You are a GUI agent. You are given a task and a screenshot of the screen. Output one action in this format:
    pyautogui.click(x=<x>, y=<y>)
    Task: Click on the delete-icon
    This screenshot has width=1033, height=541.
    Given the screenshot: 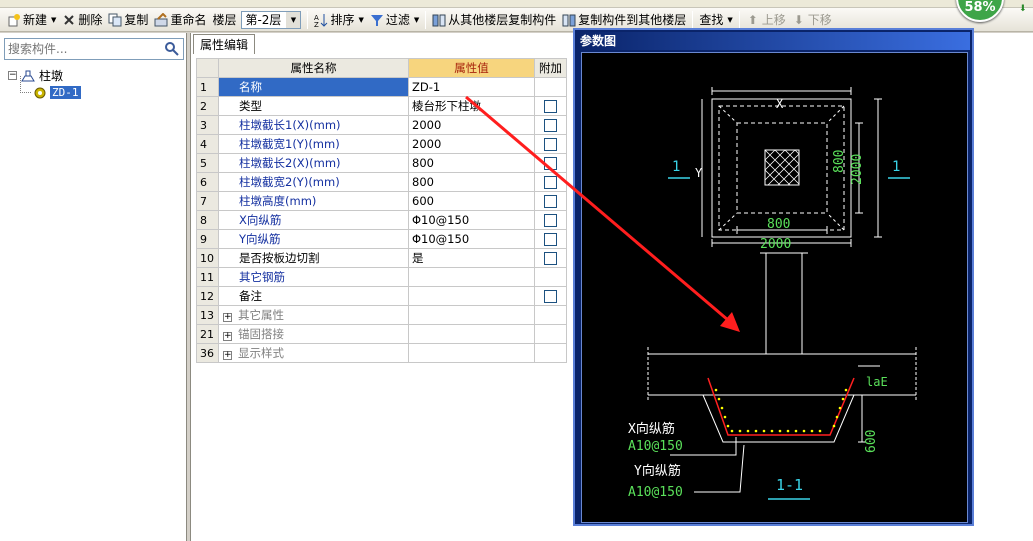 What is the action you would take?
    pyautogui.click(x=69, y=20)
    